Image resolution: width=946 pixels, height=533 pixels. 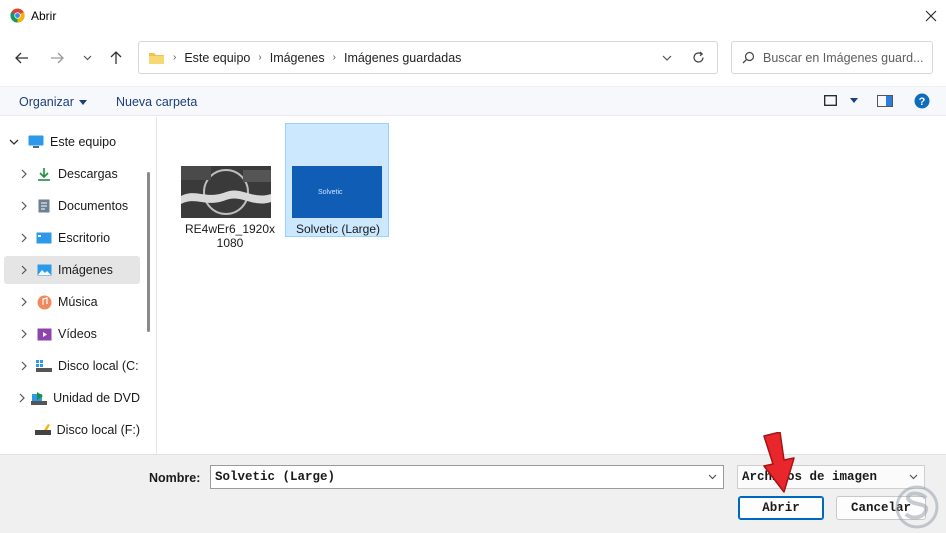 I want to click on recent-locations-button, so click(x=87, y=58).